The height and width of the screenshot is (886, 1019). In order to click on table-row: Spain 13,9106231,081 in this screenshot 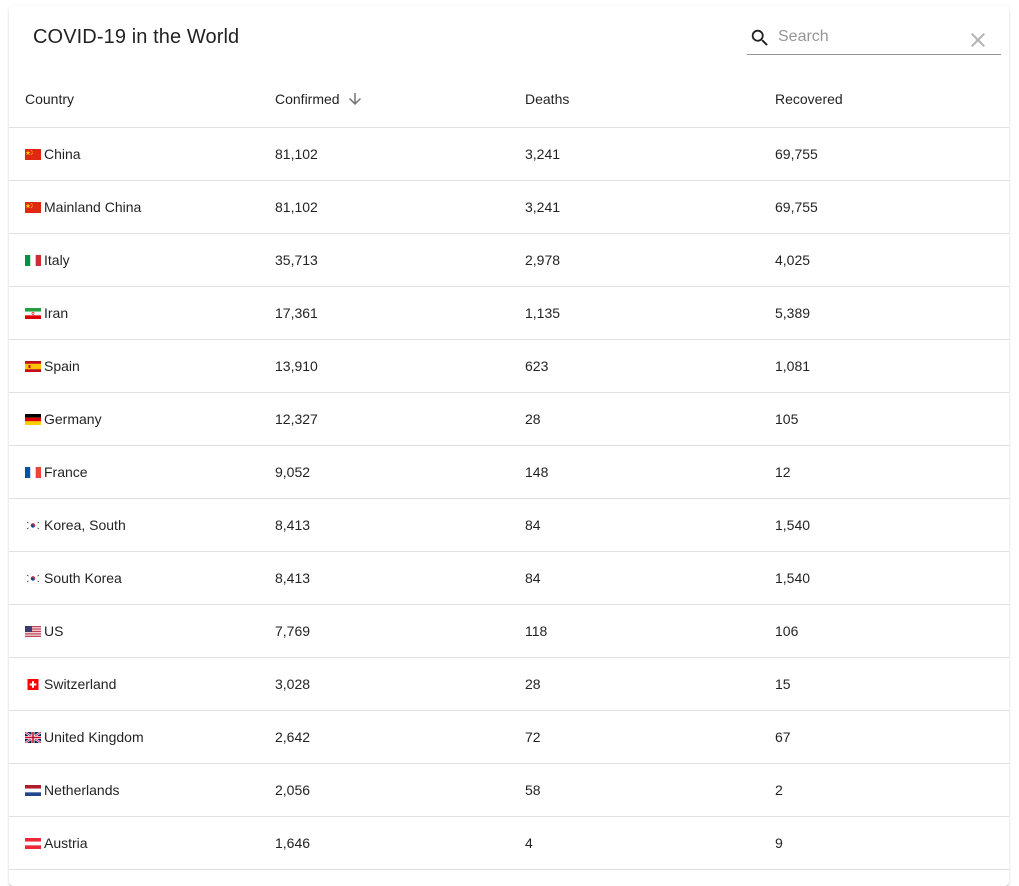, I will do `click(509, 366)`.